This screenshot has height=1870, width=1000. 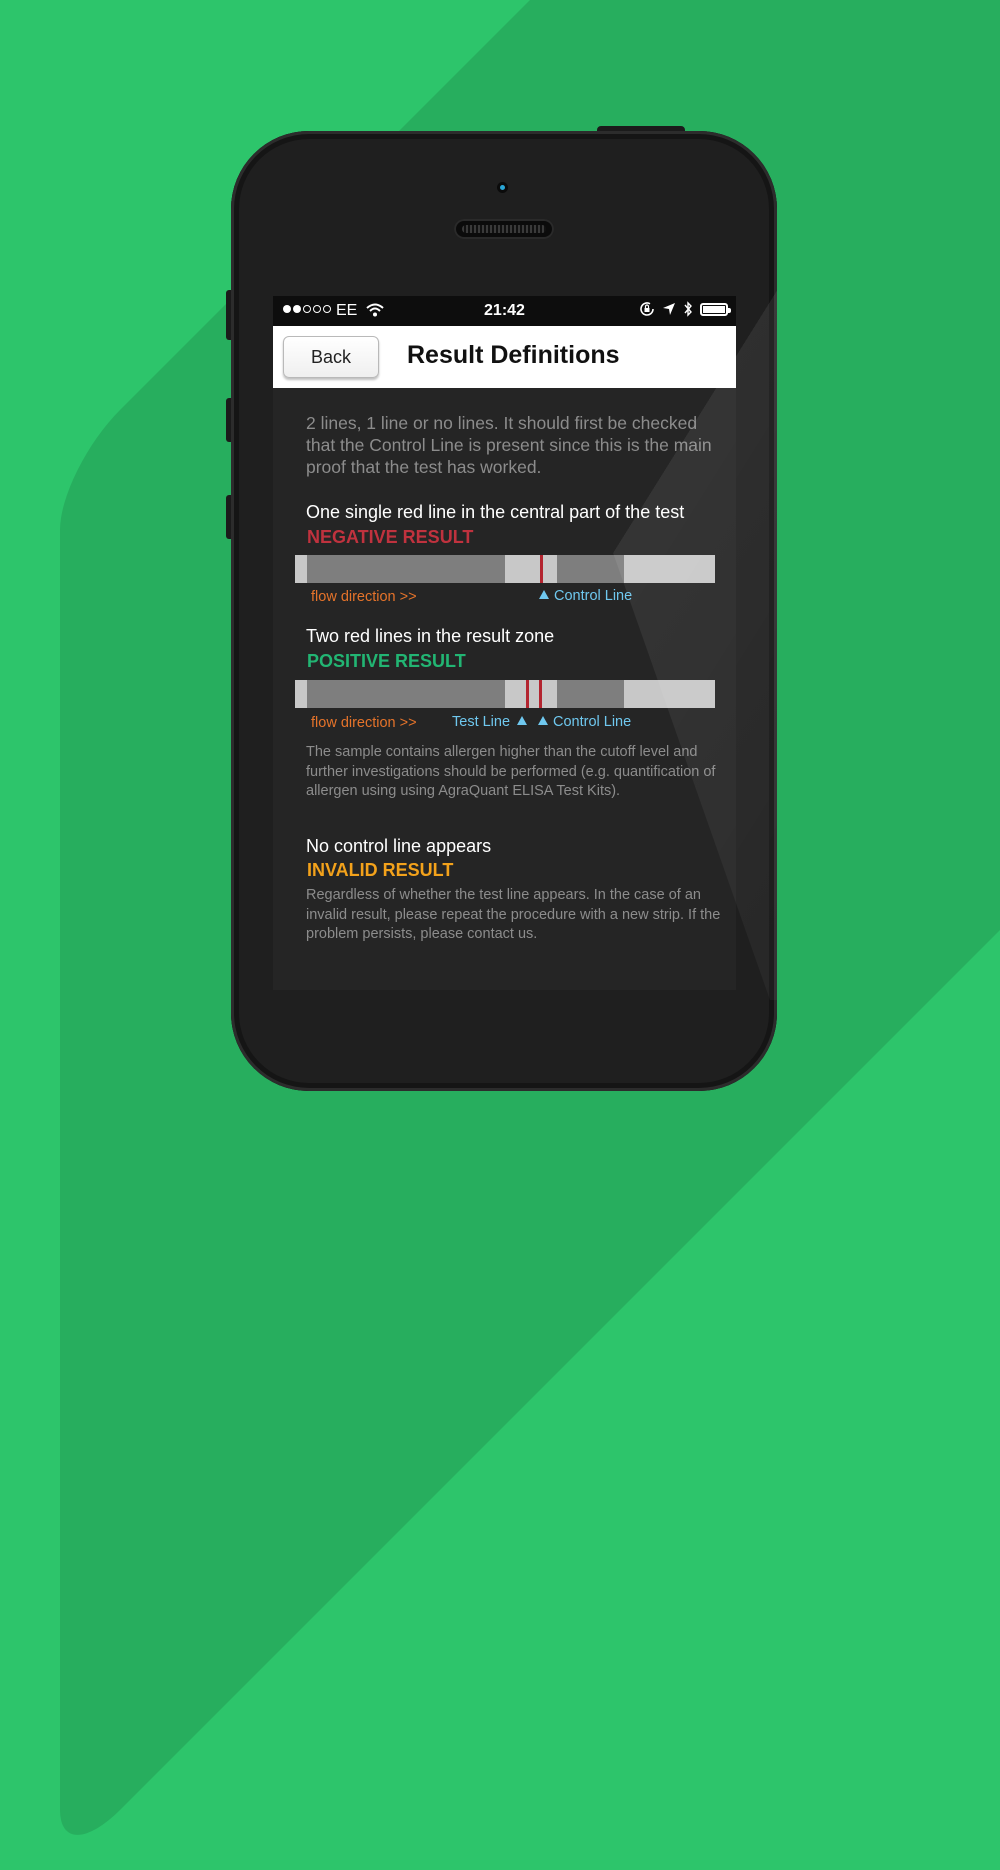 I want to click on test-line-label: Test Line, so click(x=492, y=722).